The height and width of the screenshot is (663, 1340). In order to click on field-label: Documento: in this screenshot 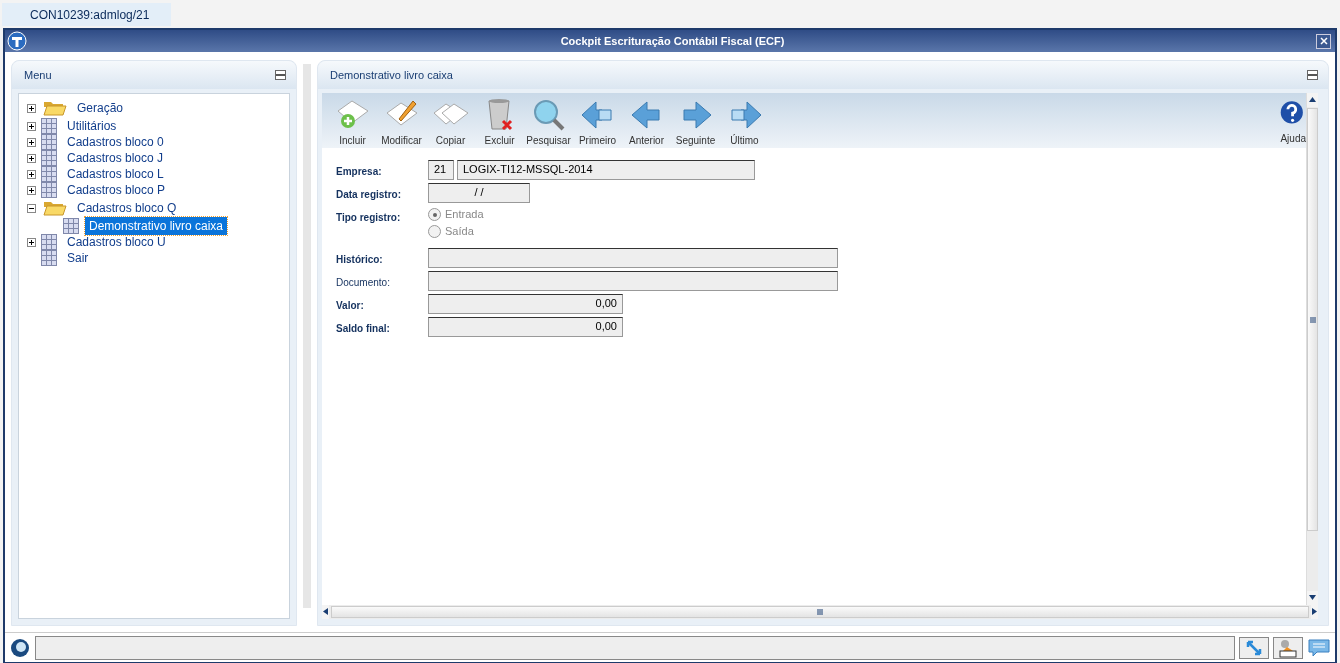, I will do `click(363, 283)`.